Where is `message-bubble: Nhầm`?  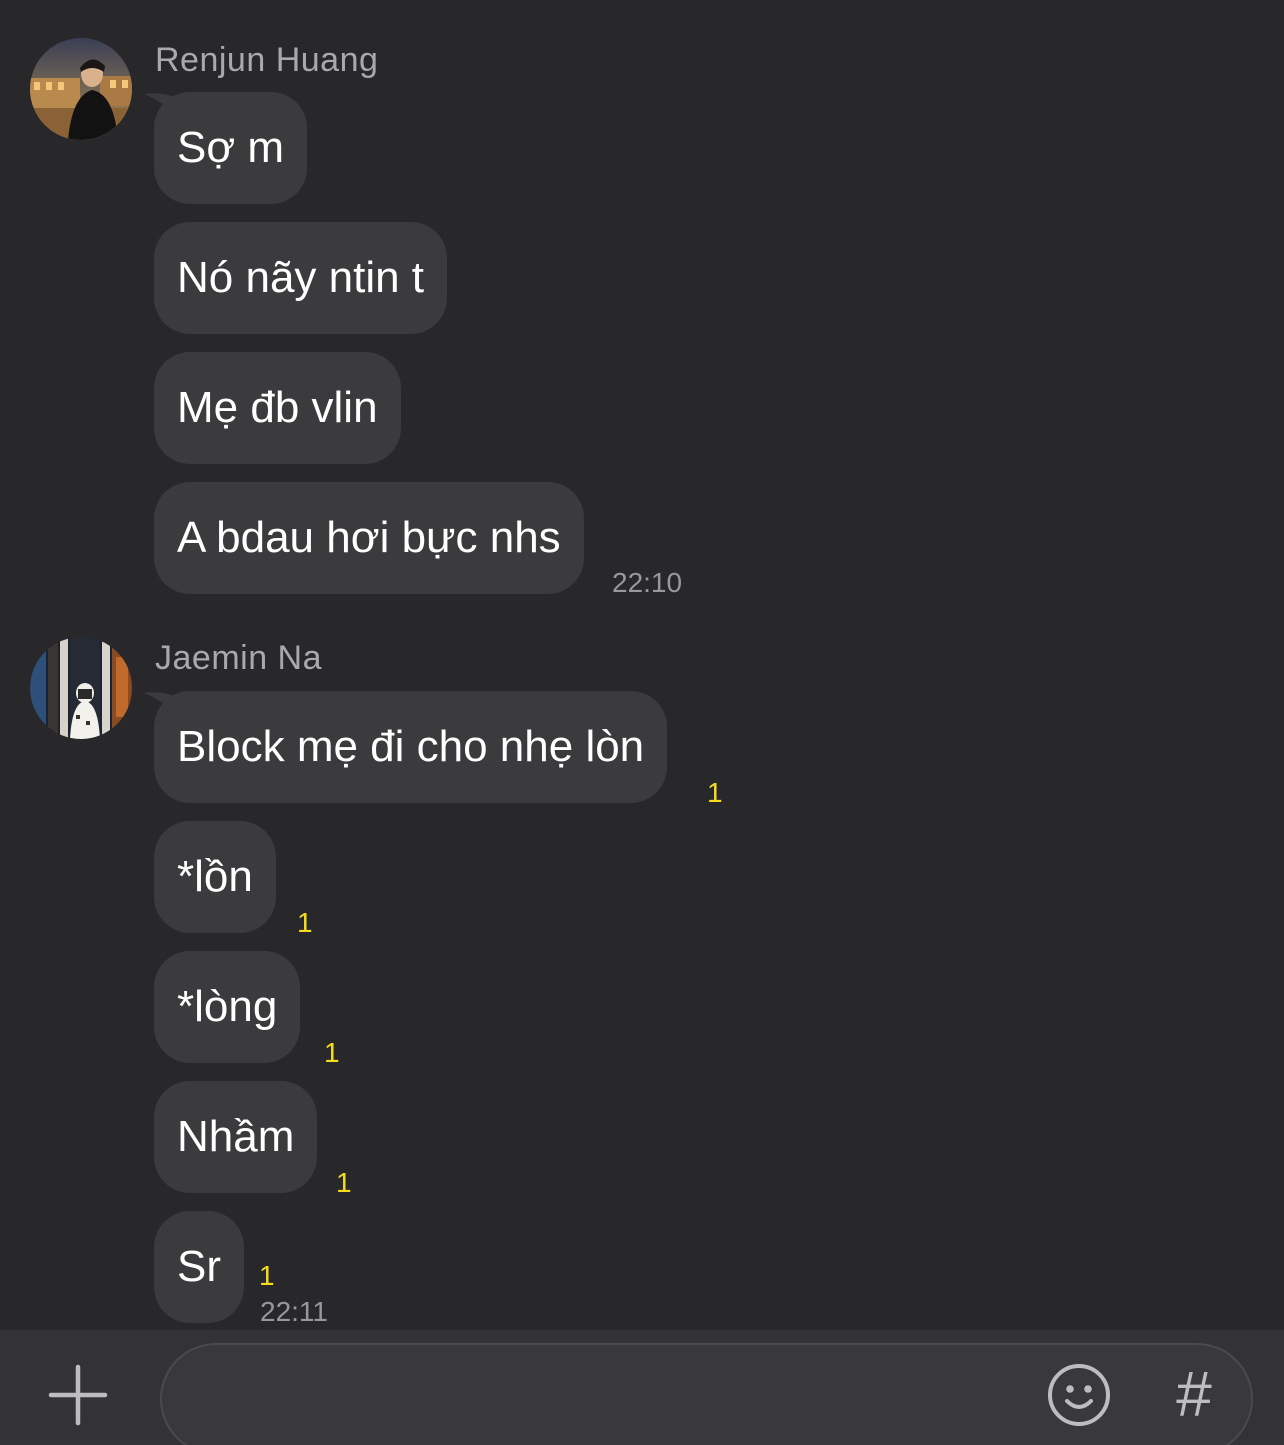
message-bubble: Nhầm is located at coordinates (236, 1137).